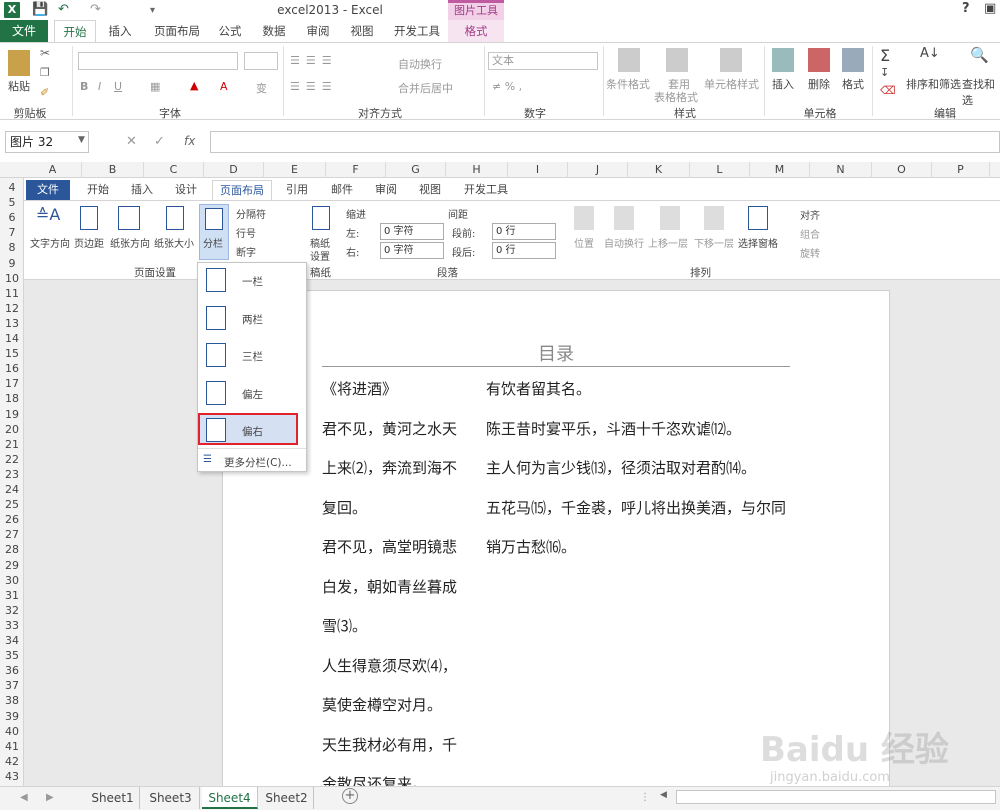 This screenshot has width=1000, height=810. I want to click on column-header-g: G, so click(416, 170).